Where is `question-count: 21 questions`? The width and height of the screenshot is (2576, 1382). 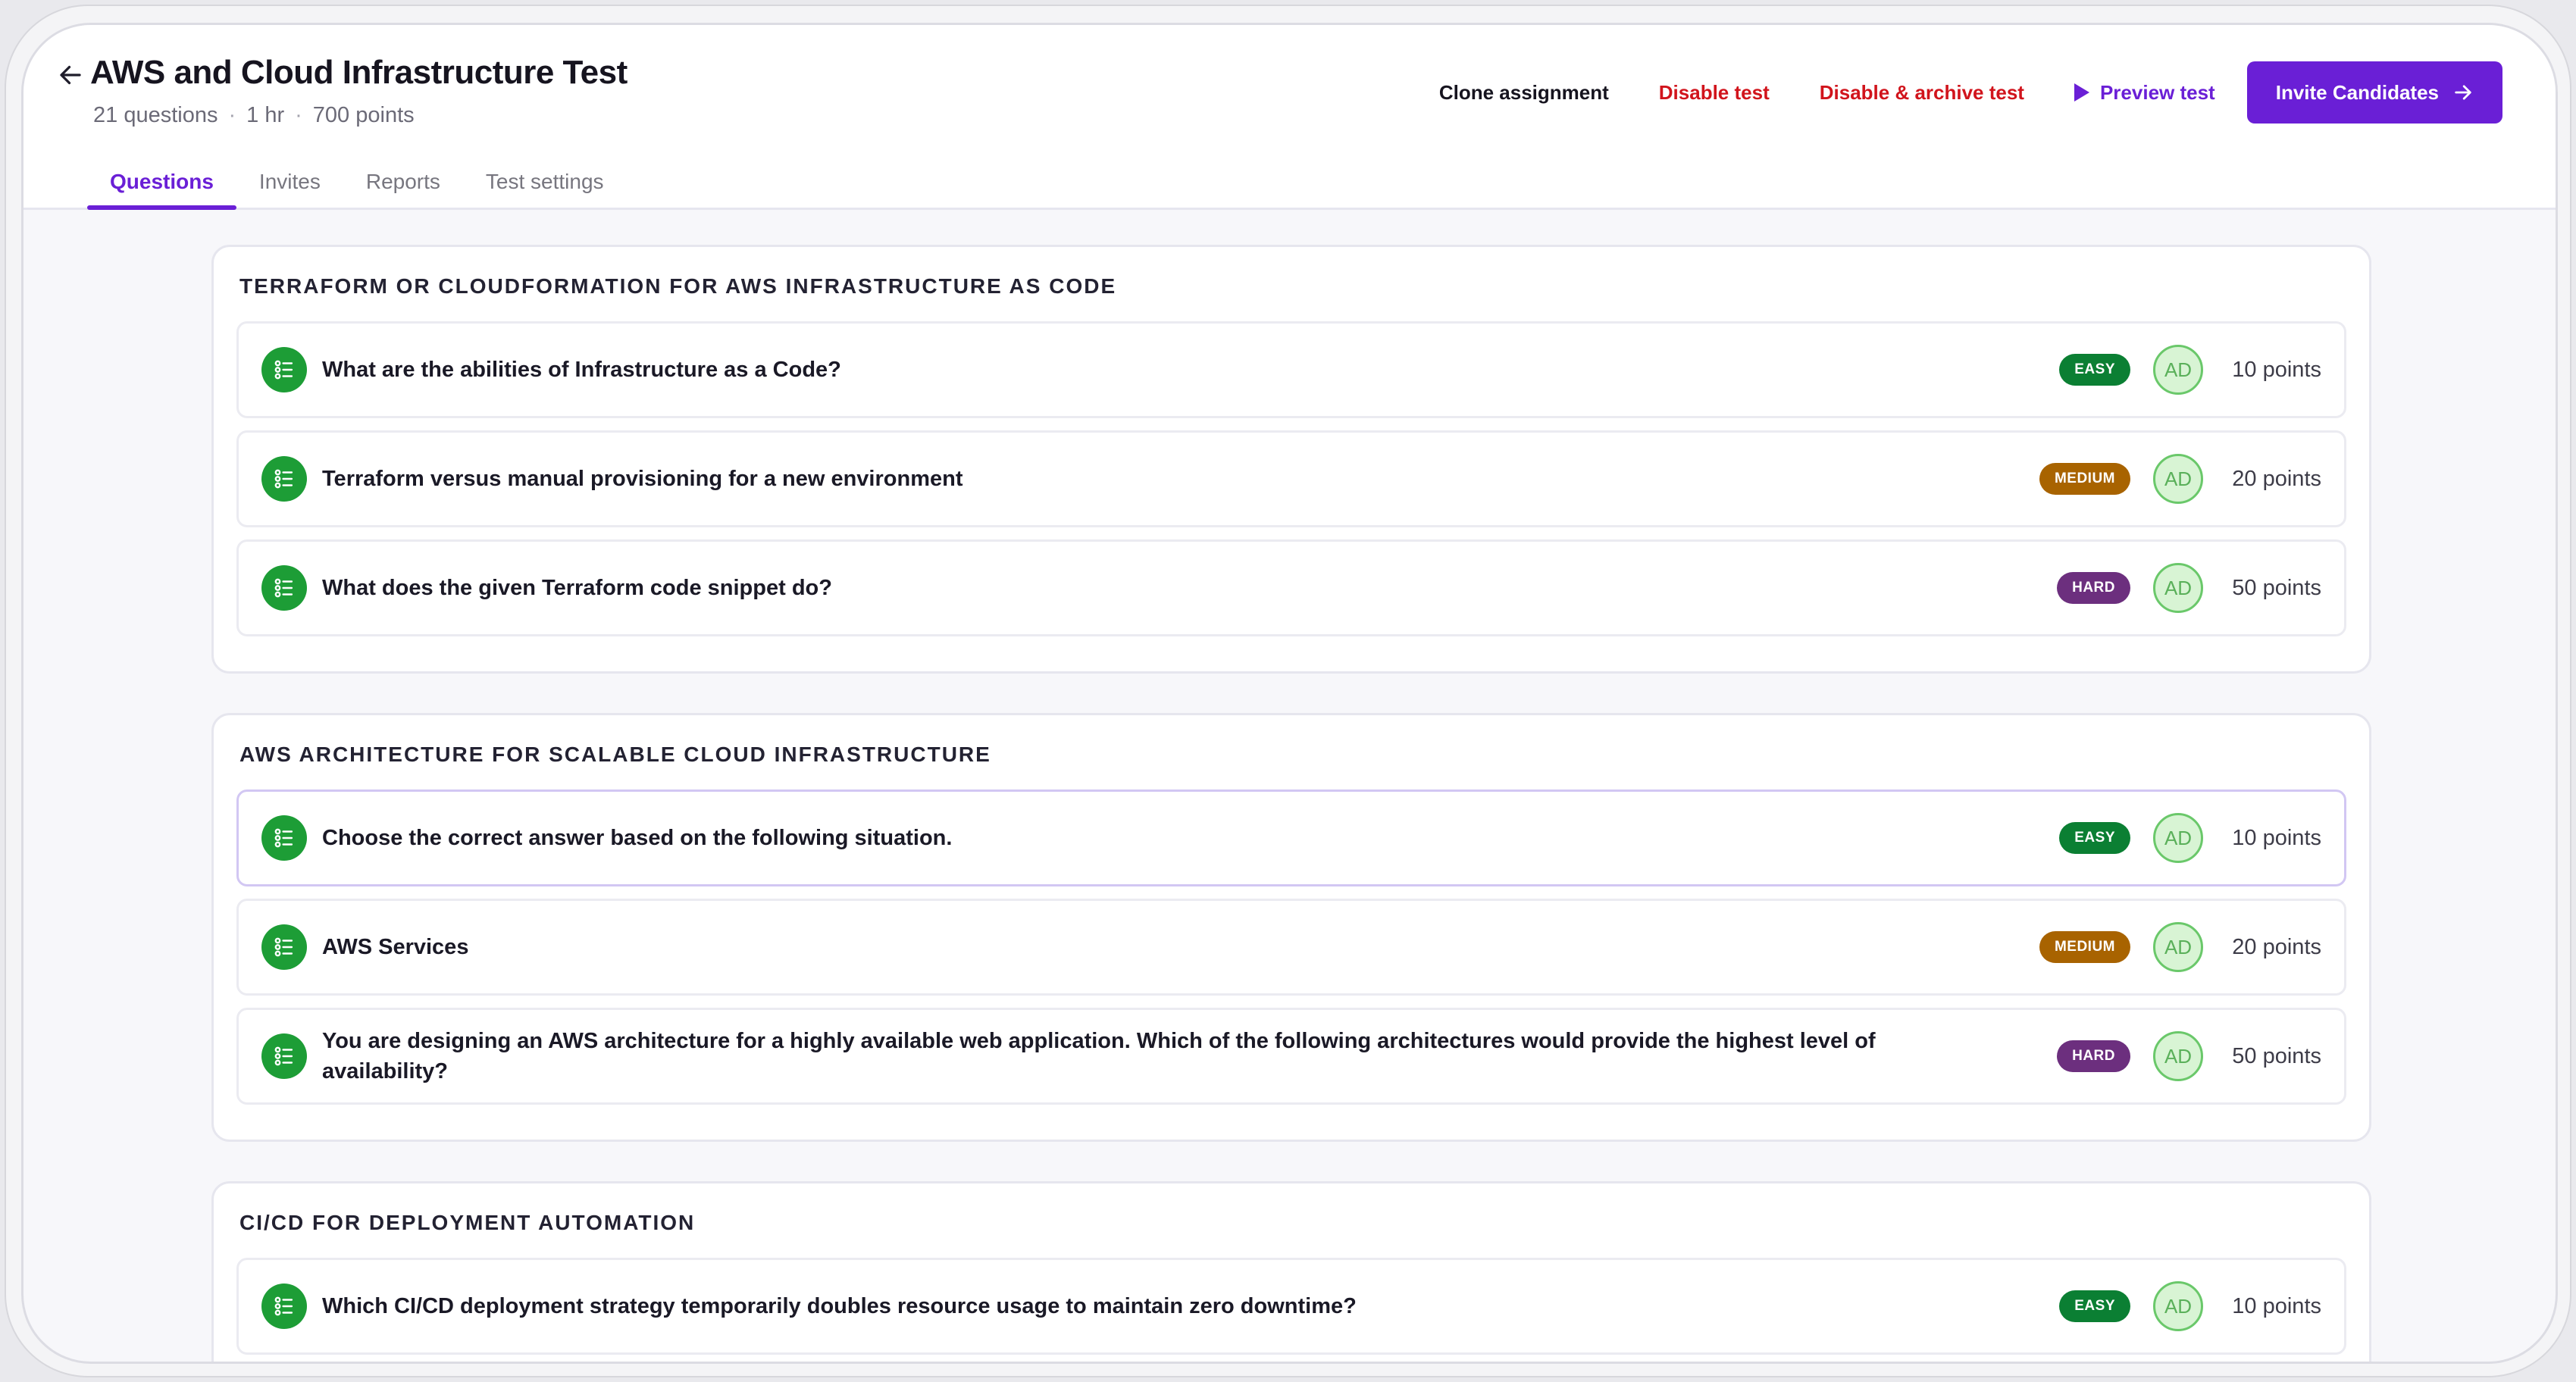
question-count: 21 questions is located at coordinates (155, 115).